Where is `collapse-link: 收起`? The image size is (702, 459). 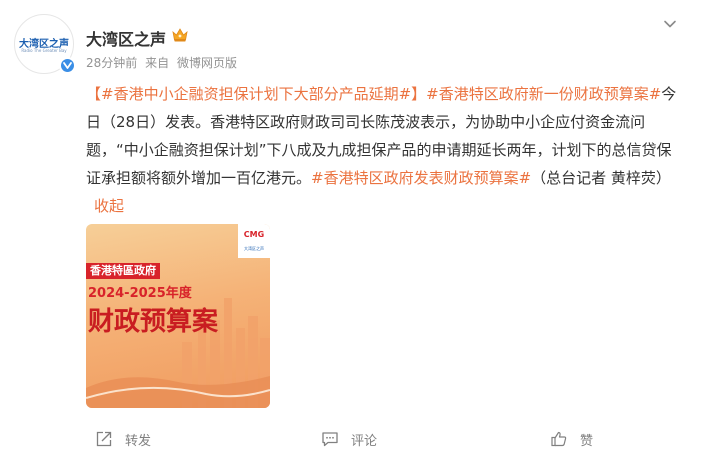
collapse-link: 收起 is located at coordinates (109, 206).